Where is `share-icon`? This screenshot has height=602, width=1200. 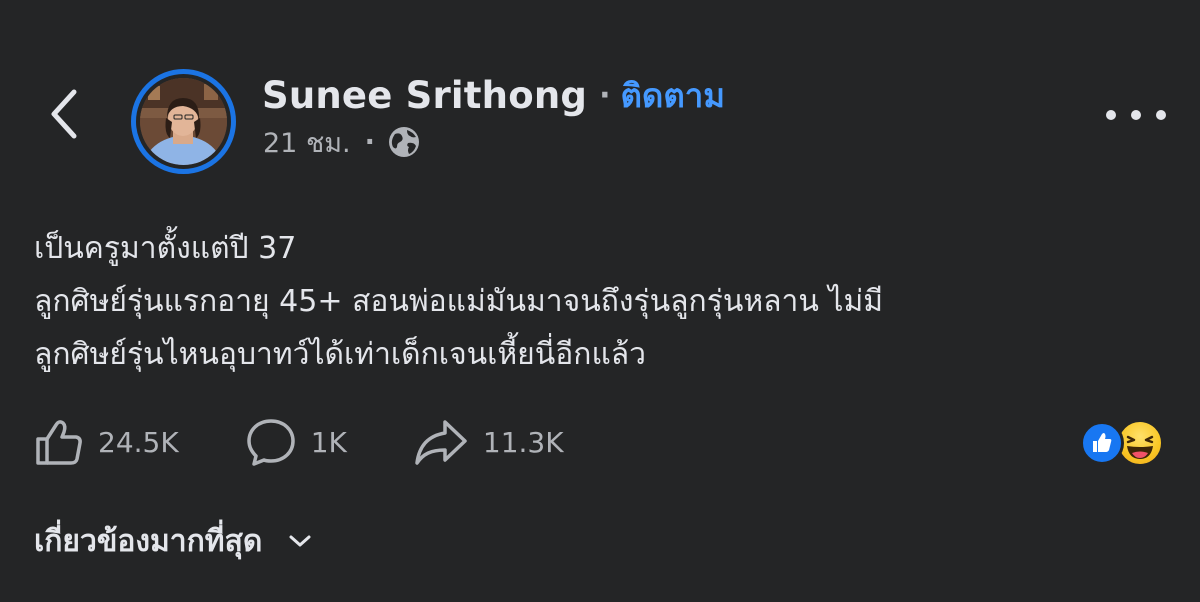 share-icon is located at coordinates (441, 442).